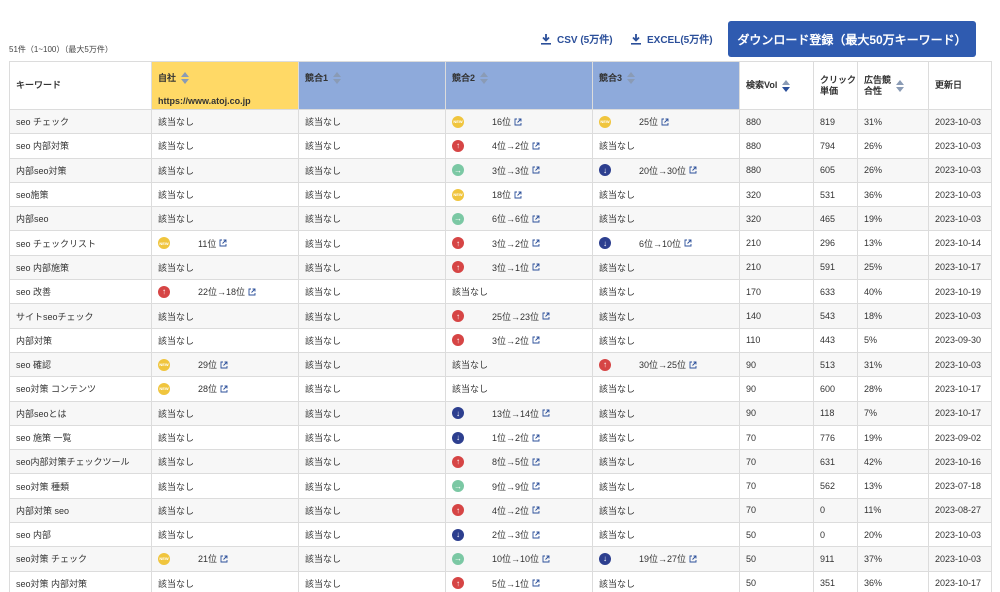  What do you see at coordinates (519, 267) in the screenshot?
I see `comp2-rank-cell: ↑ 3位→1位` at bounding box center [519, 267].